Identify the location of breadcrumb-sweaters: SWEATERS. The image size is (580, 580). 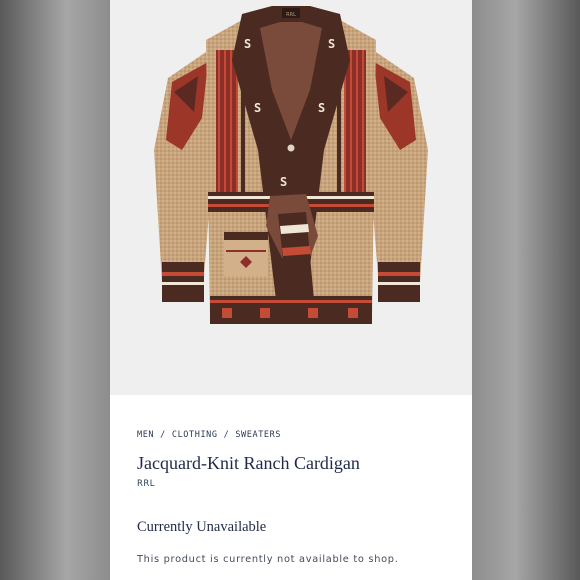
(258, 435).